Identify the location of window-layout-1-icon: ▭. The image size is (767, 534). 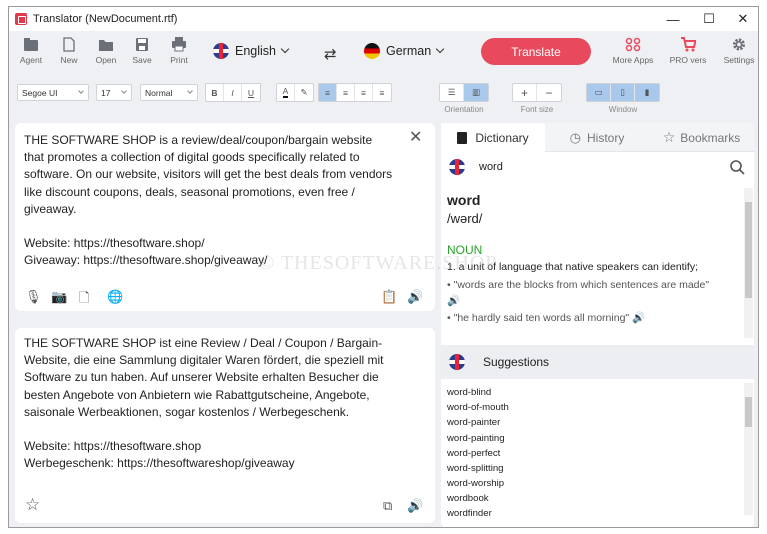
(599, 92).